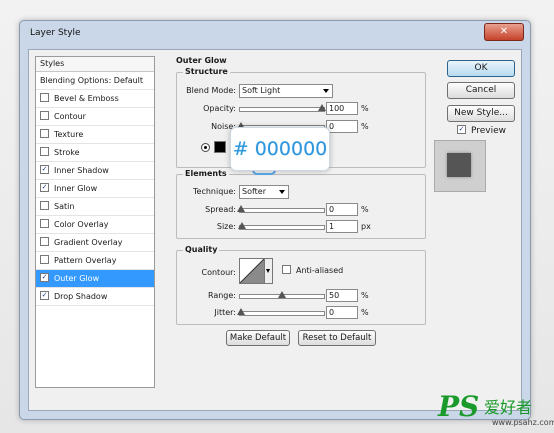 Image resolution: width=554 pixels, height=433 pixels. What do you see at coordinates (226, 226) in the screenshot?
I see `size-label: Size:` at bounding box center [226, 226].